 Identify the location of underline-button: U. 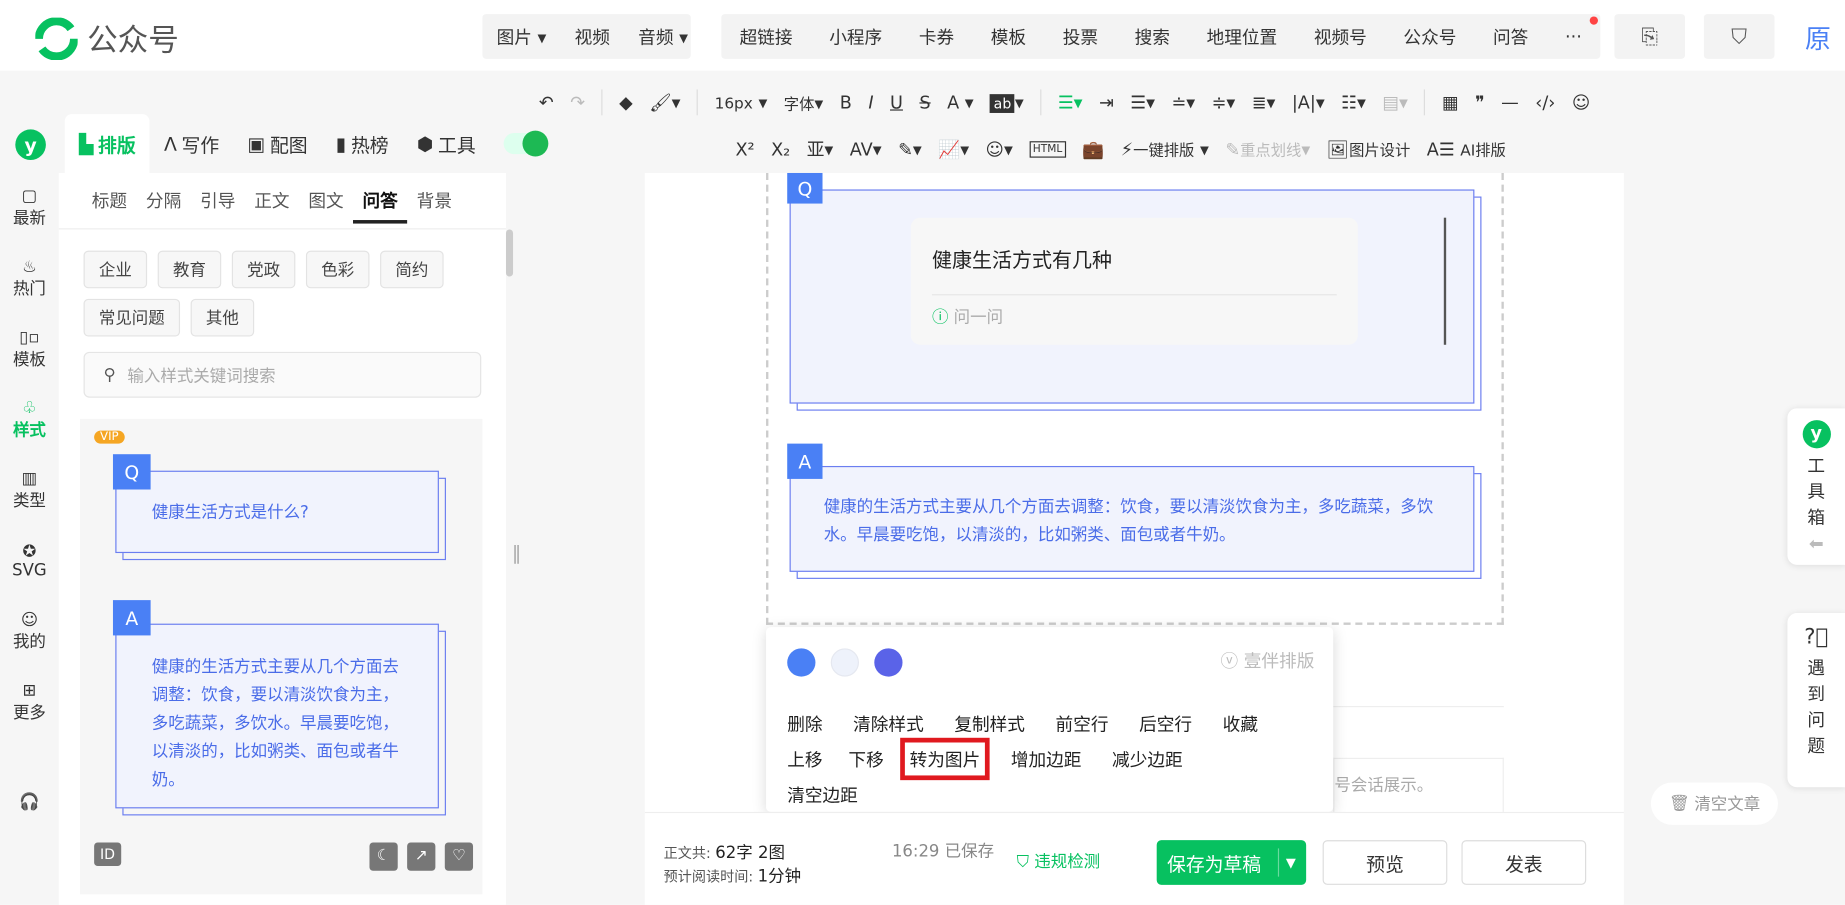
(896, 102).